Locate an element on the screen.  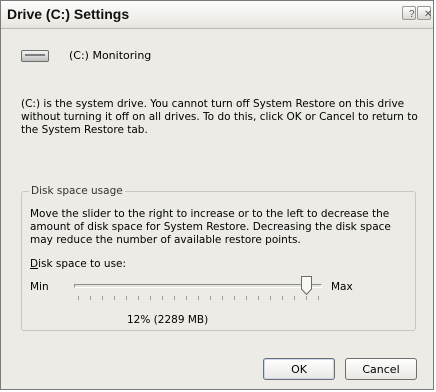
ok-button: OK is located at coordinates (299, 369).